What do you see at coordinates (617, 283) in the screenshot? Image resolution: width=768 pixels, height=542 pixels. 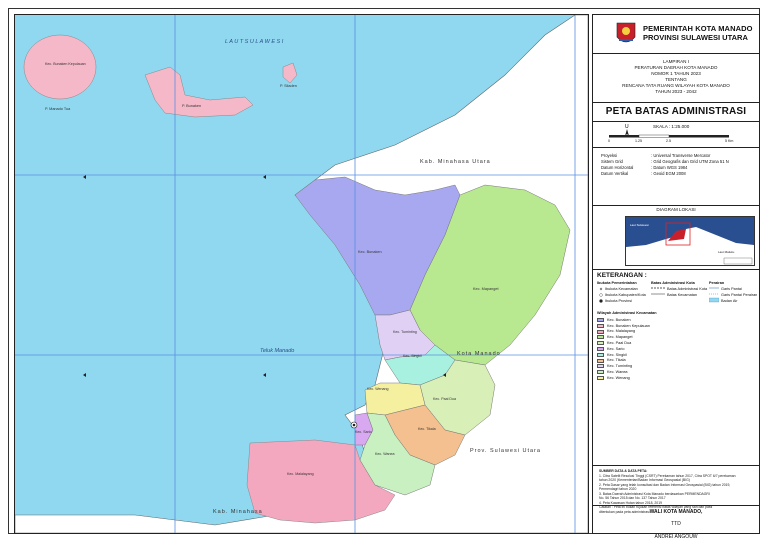 I see `legend-col1-title: Ibukota Pemerintahan` at bounding box center [617, 283].